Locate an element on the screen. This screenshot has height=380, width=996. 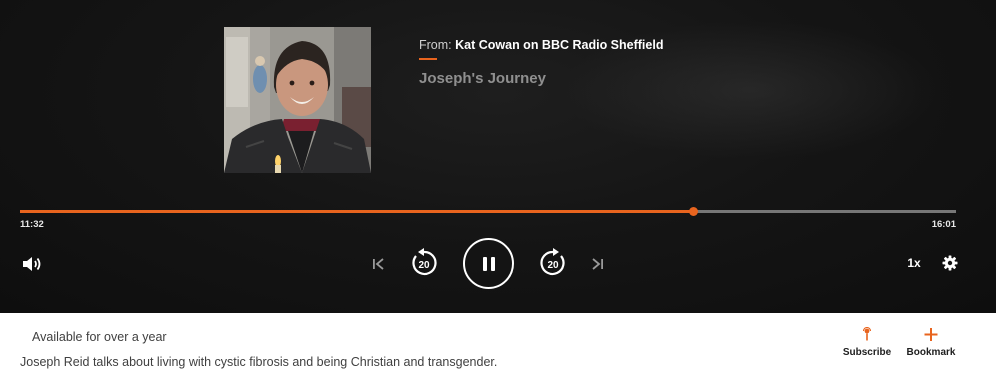
bookmark-button: Bookmark is located at coordinates (931, 342).